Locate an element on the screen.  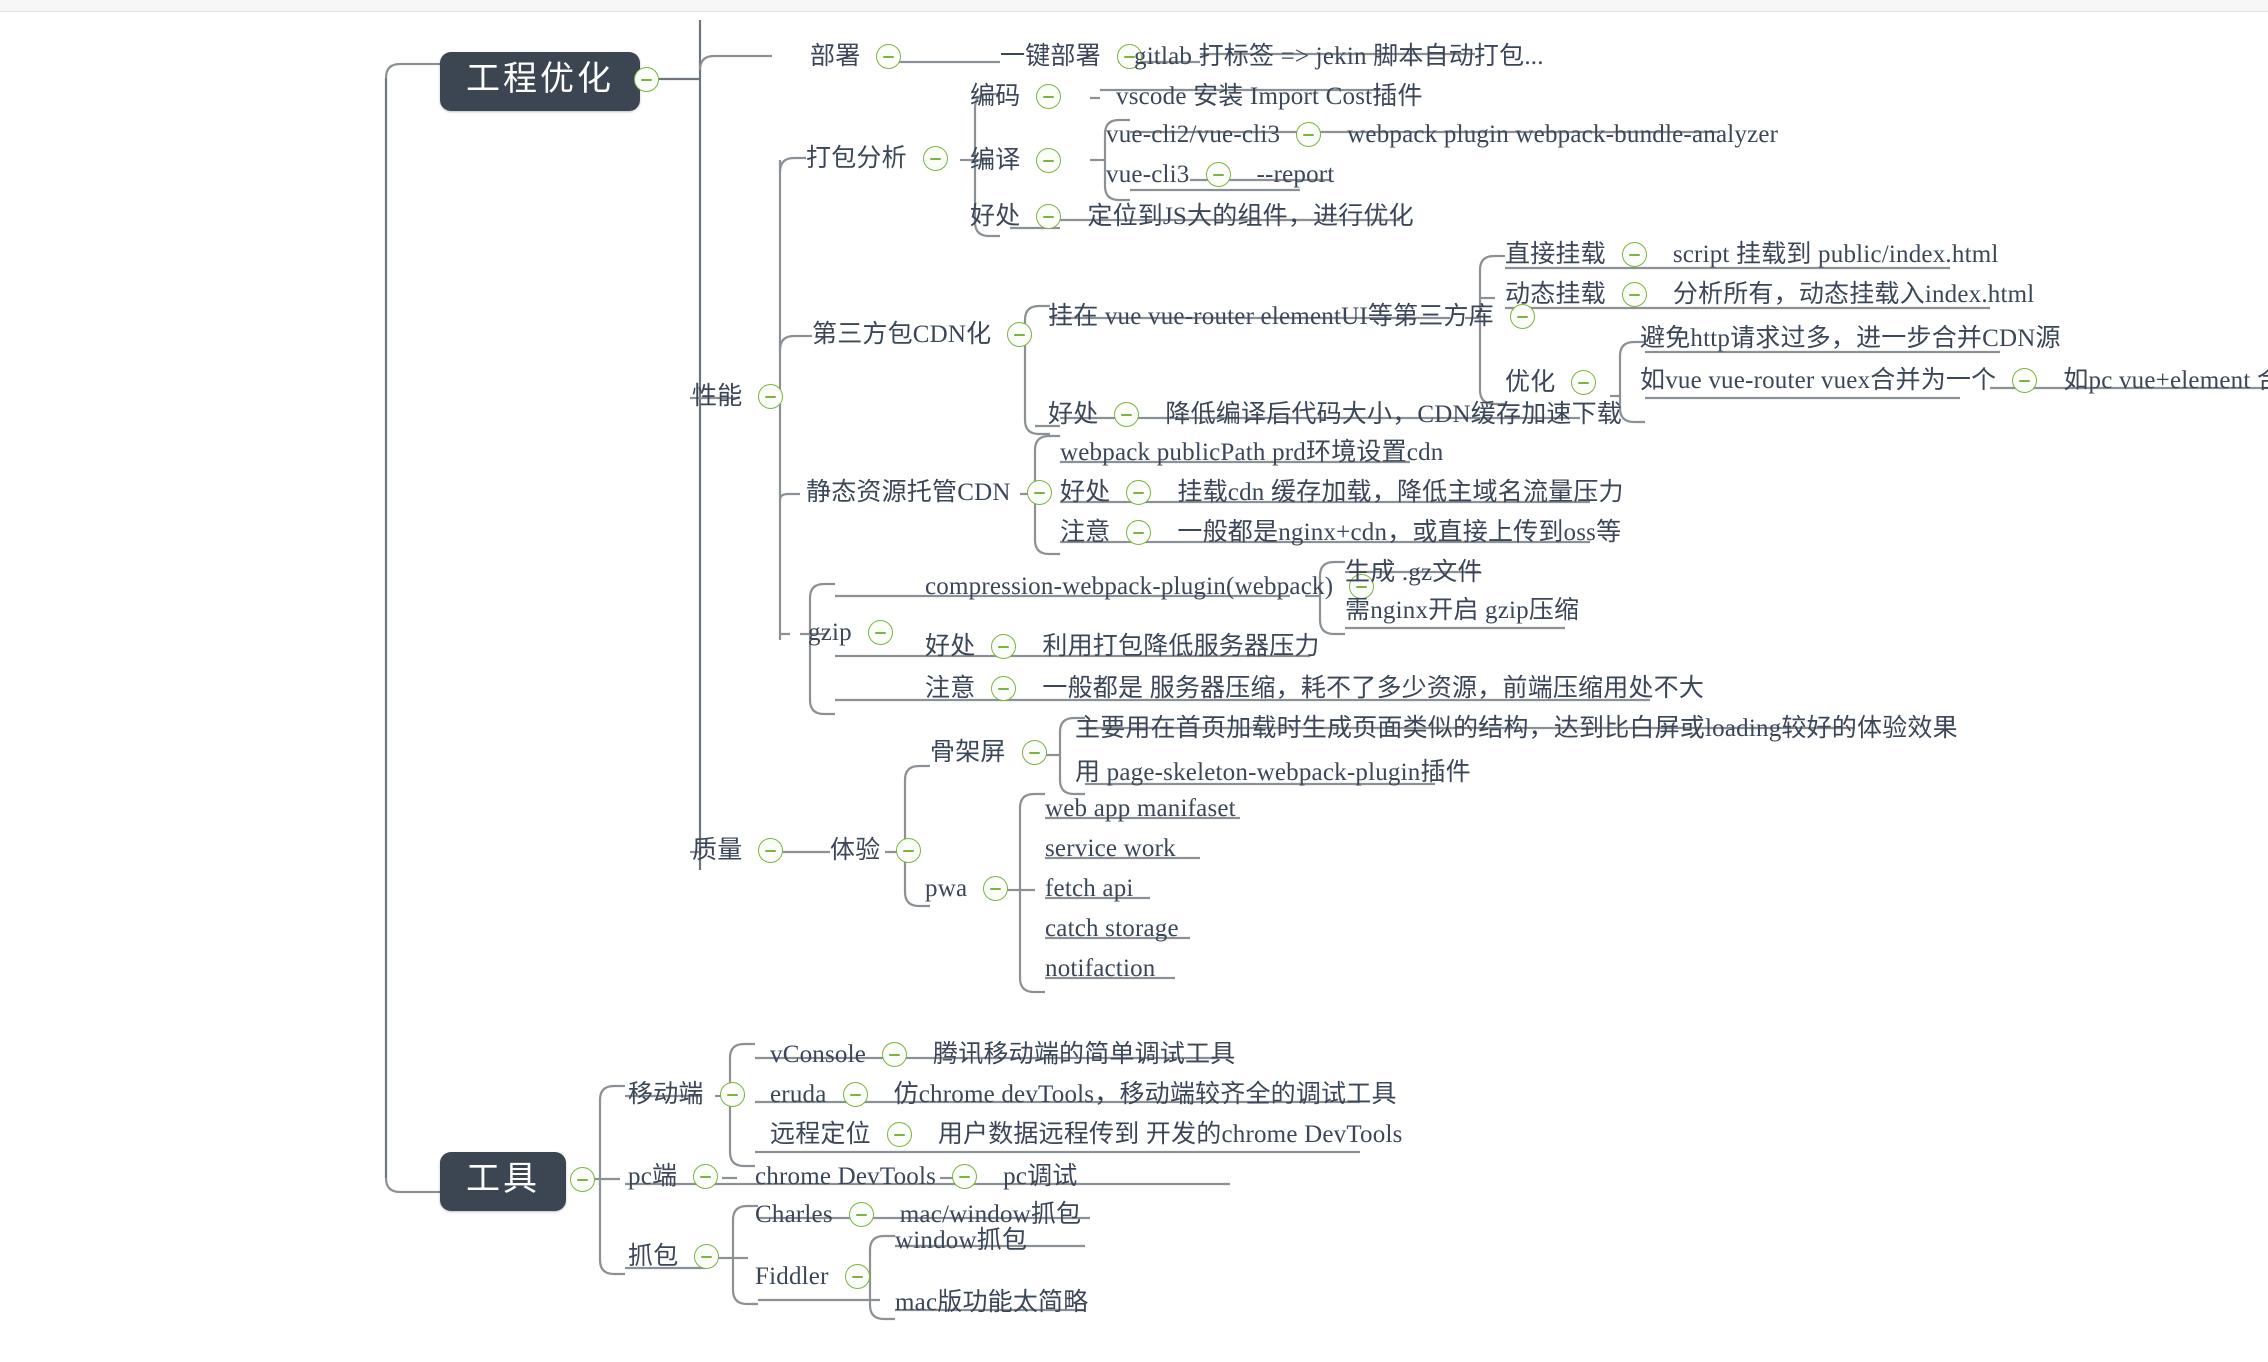
label-optimize-desc2: 如vue vue-router vuex合并为一个 is located at coordinates (1818, 380).